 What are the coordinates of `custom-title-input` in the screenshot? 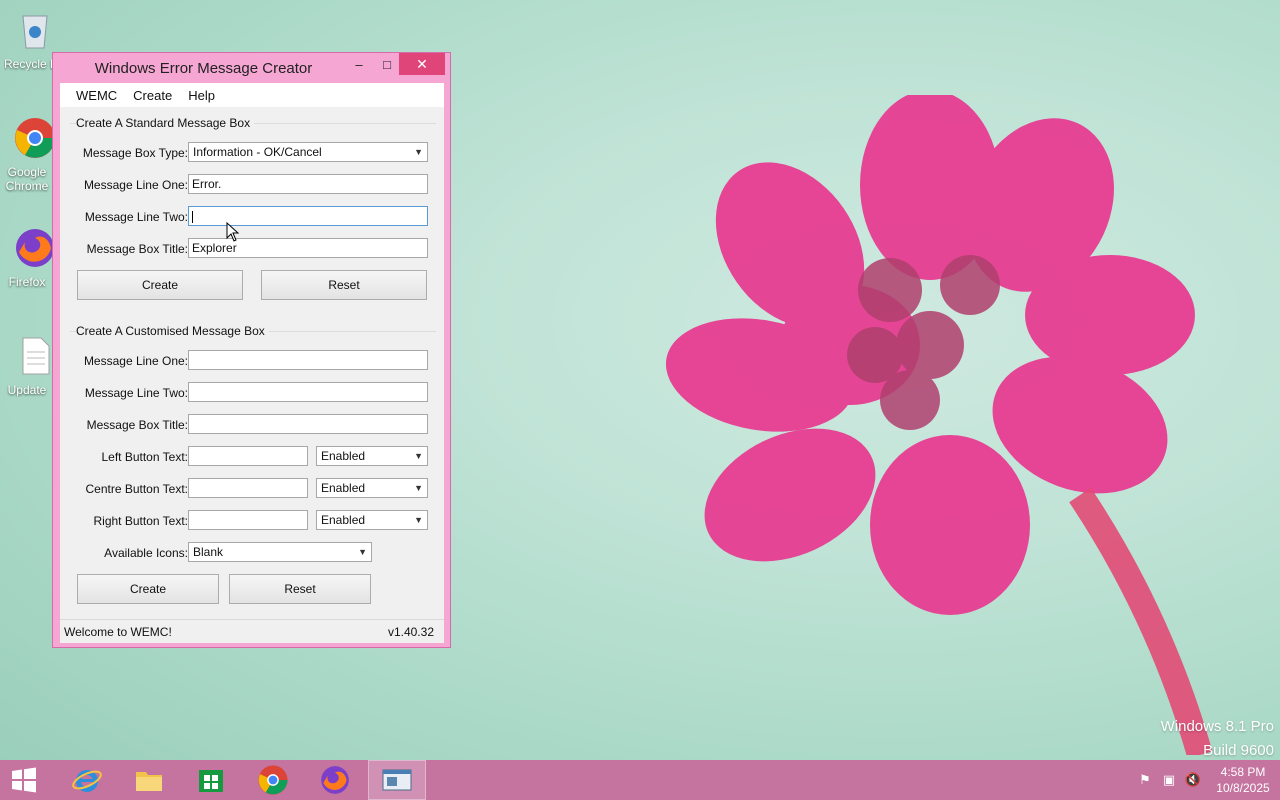 It's located at (308, 424).